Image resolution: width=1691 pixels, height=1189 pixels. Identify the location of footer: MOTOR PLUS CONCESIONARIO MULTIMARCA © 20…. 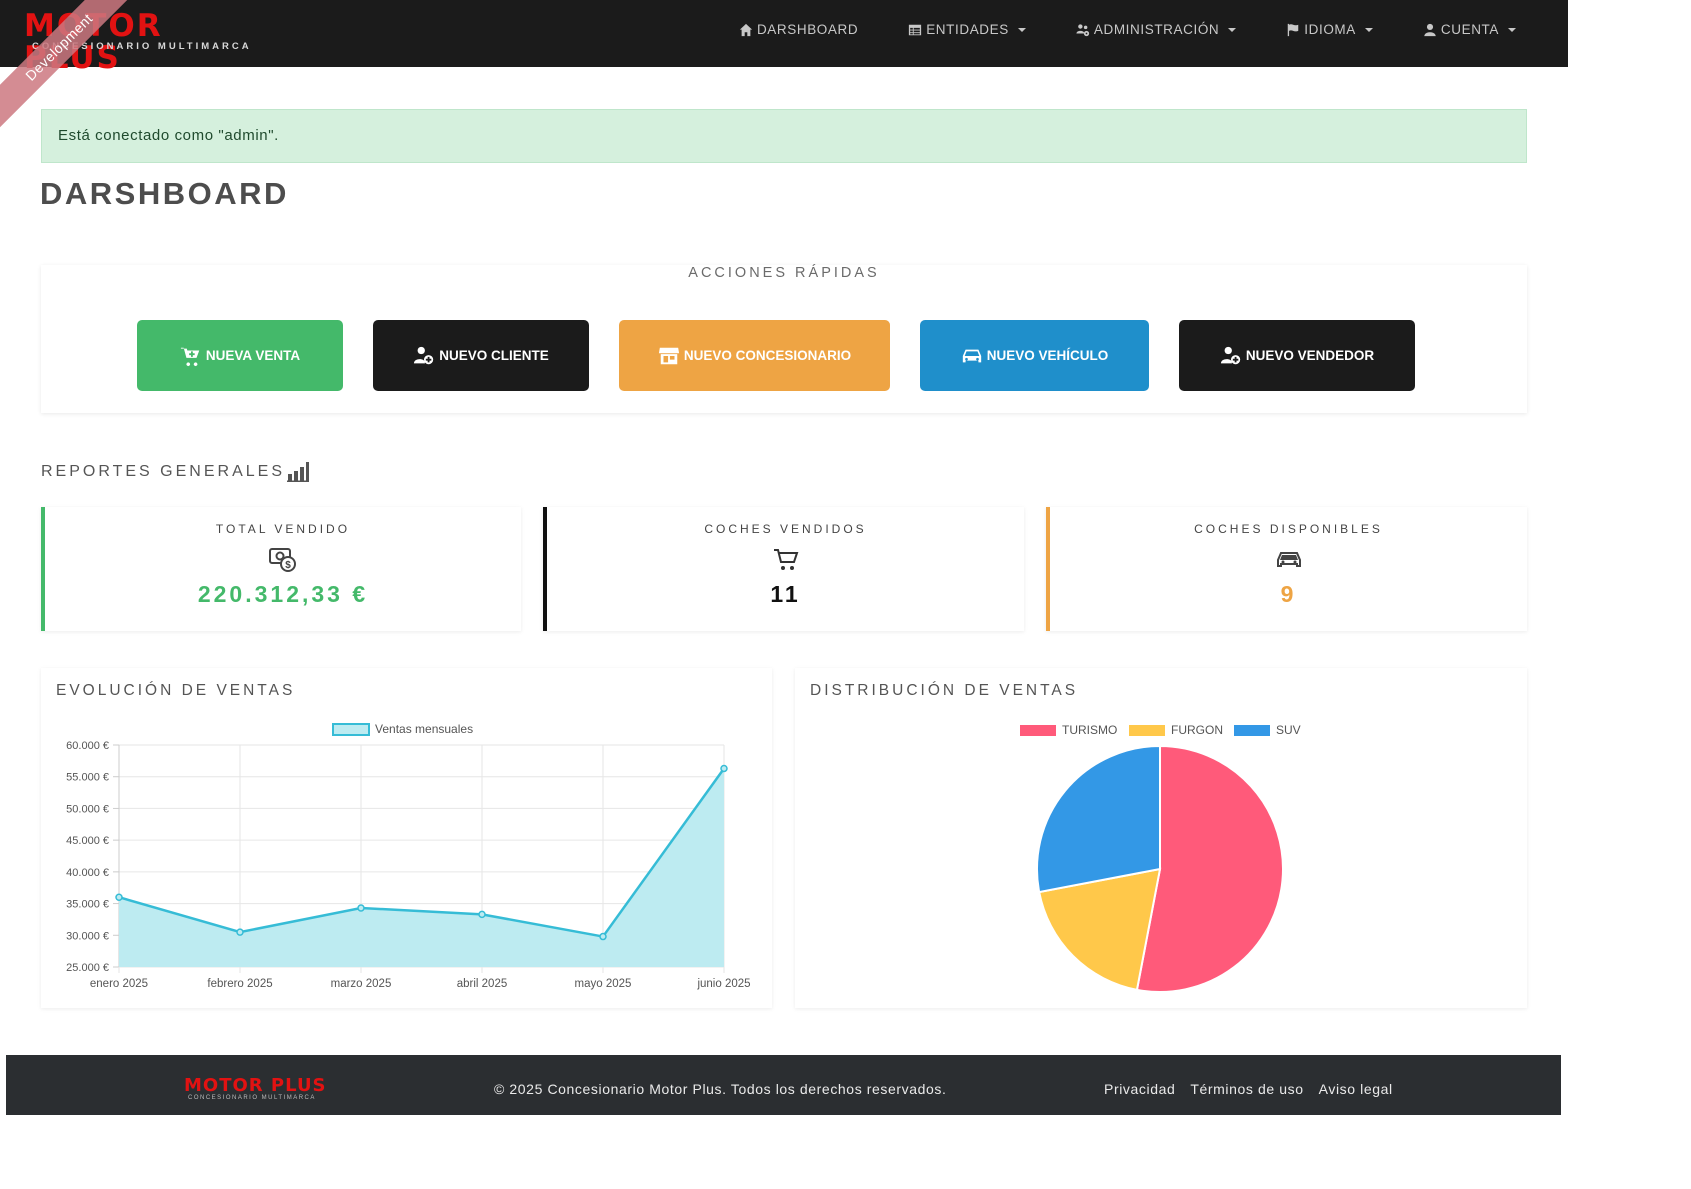
(783, 1085).